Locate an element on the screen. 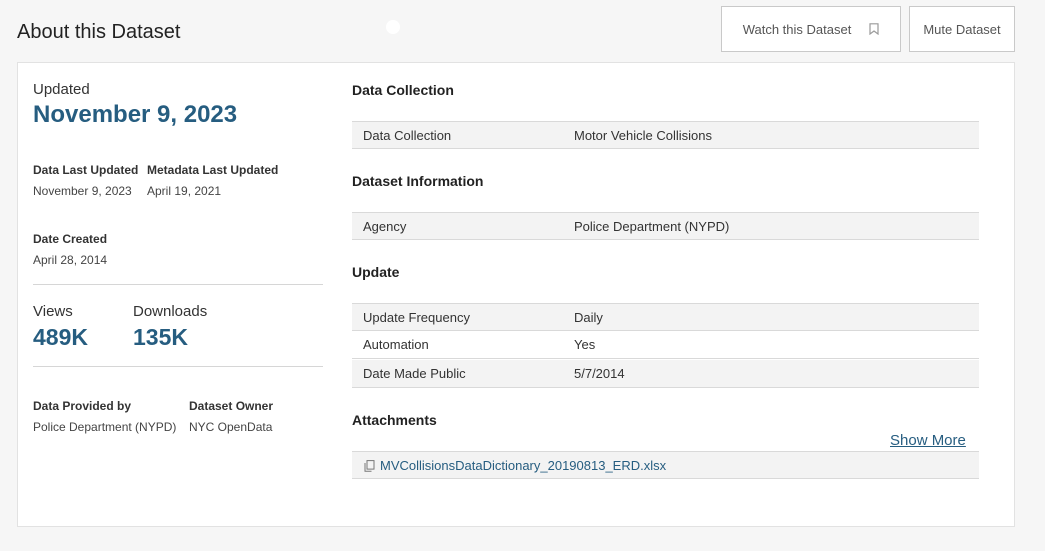 The image size is (1045, 551). dataset-owner: Dataset Owner NYC OpenData is located at coordinates (231, 416).